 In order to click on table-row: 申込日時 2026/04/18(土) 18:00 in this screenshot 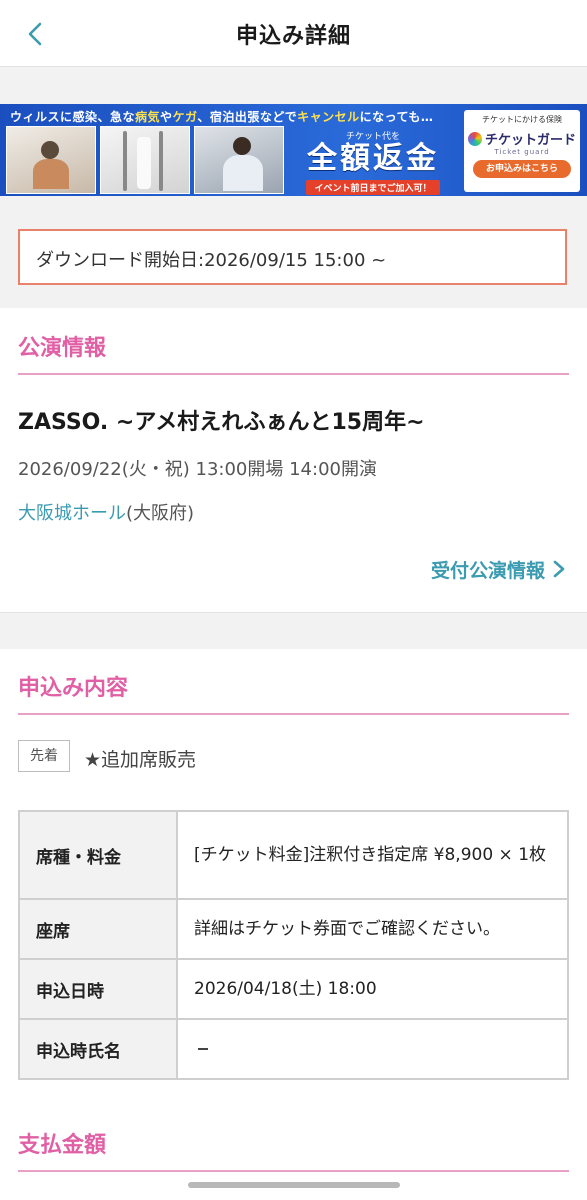, I will do `click(293, 989)`.